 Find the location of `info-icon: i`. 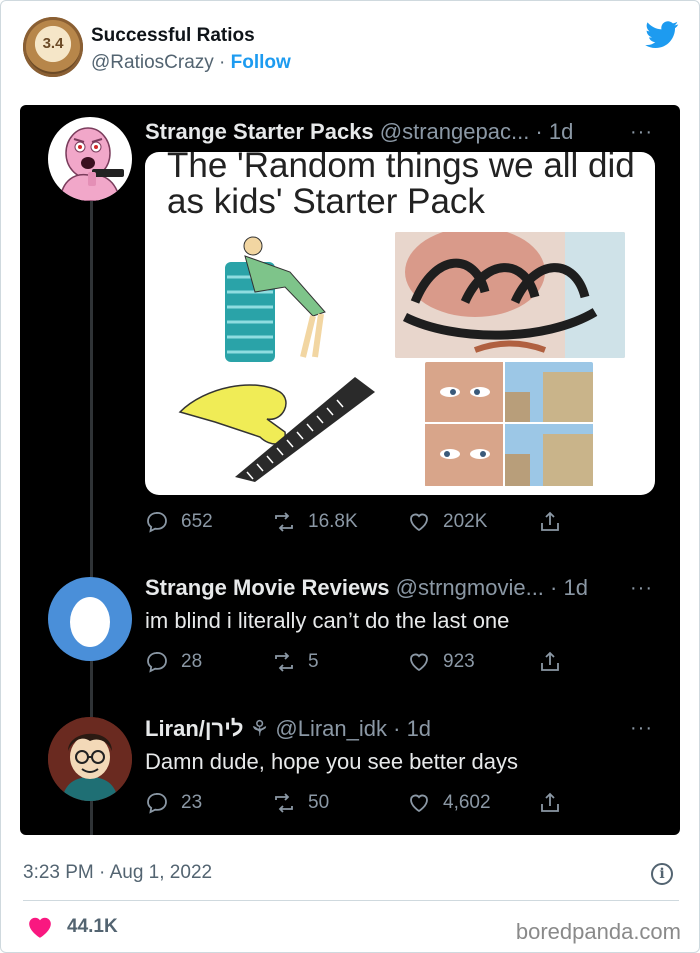

info-icon: i is located at coordinates (662, 874).